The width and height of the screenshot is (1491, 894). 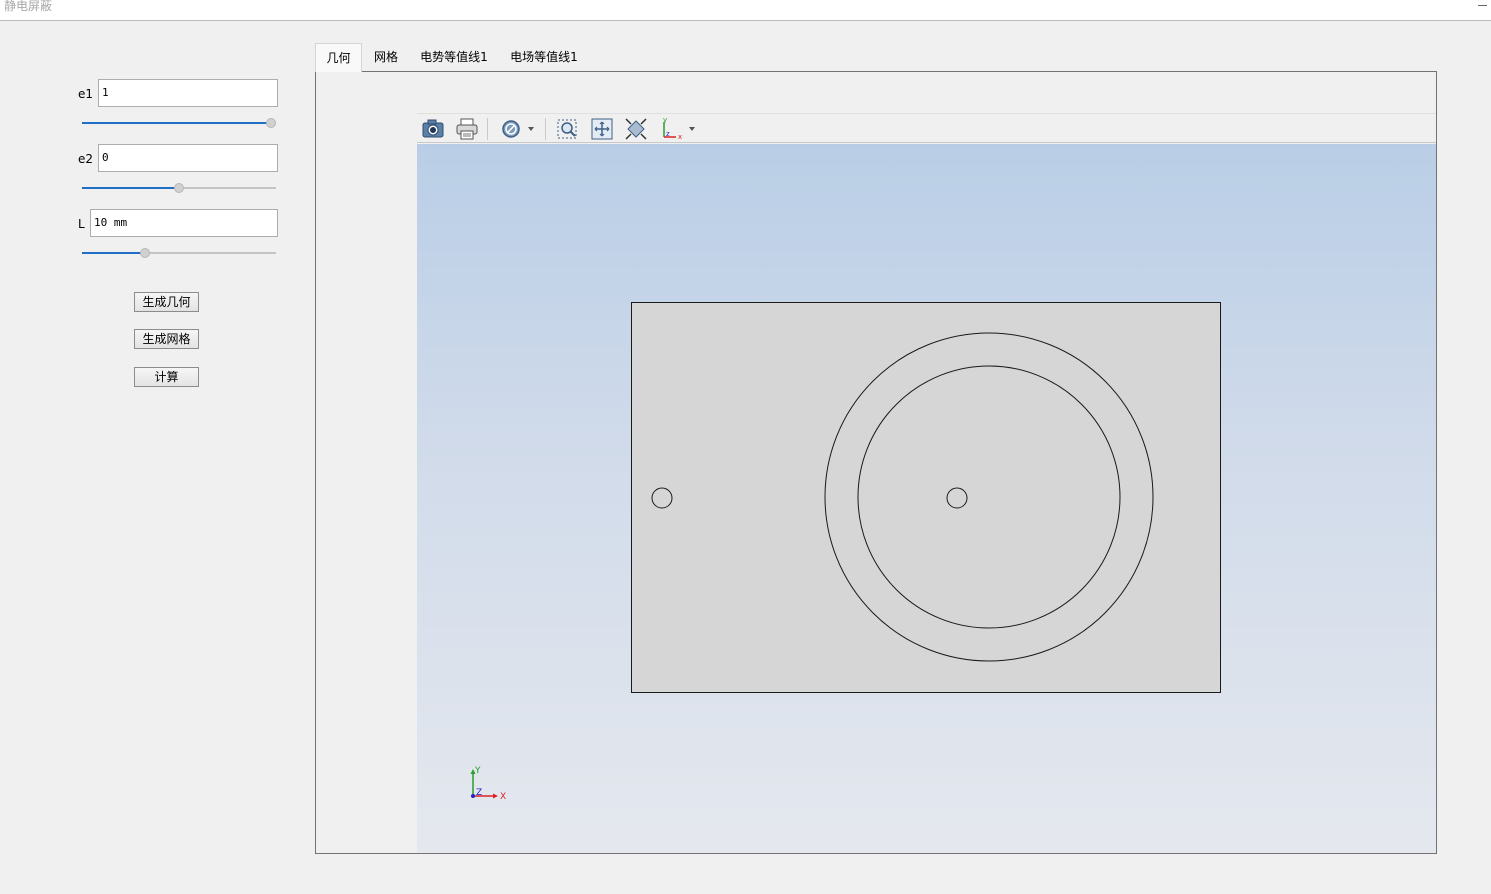 I want to click on title-bar: 静电屏蔽, so click(x=745, y=10).